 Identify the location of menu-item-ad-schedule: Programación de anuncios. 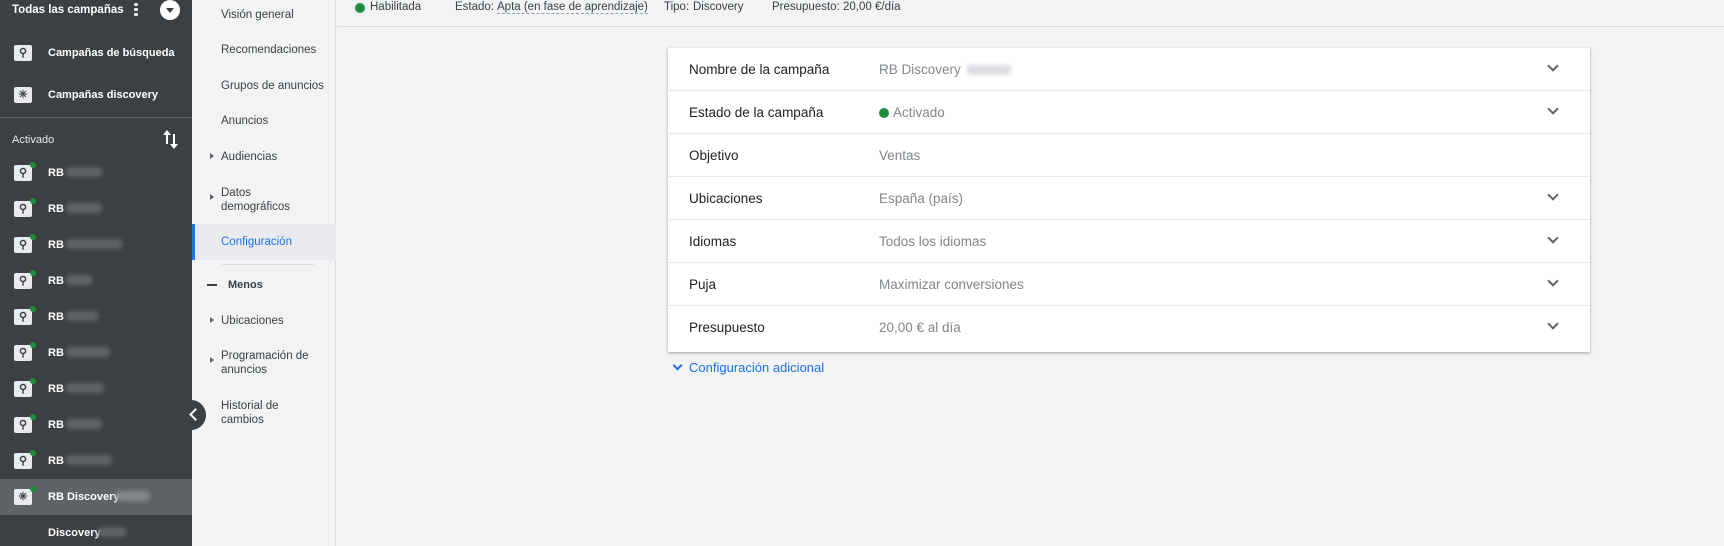
(264, 364).